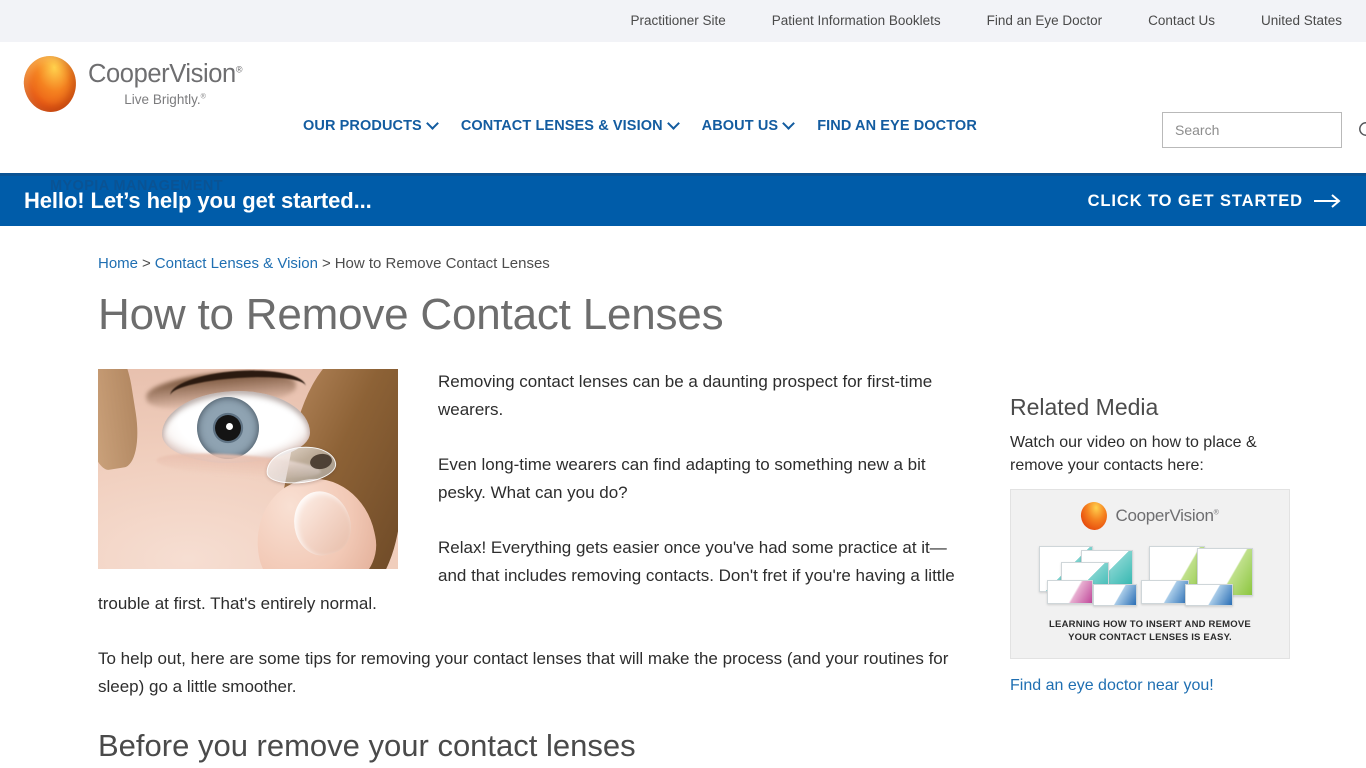  What do you see at coordinates (856, 21) in the screenshot?
I see `utility-link-patient-information-booklets: Patient Information Booklets` at bounding box center [856, 21].